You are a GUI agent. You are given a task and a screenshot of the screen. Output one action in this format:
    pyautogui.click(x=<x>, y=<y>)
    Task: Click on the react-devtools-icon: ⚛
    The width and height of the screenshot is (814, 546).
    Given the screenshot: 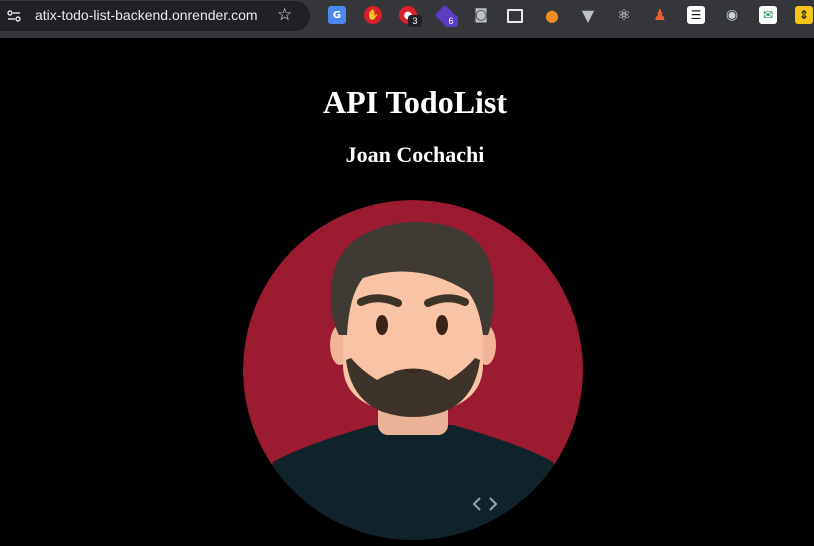 What is the action you would take?
    pyautogui.click(x=624, y=15)
    